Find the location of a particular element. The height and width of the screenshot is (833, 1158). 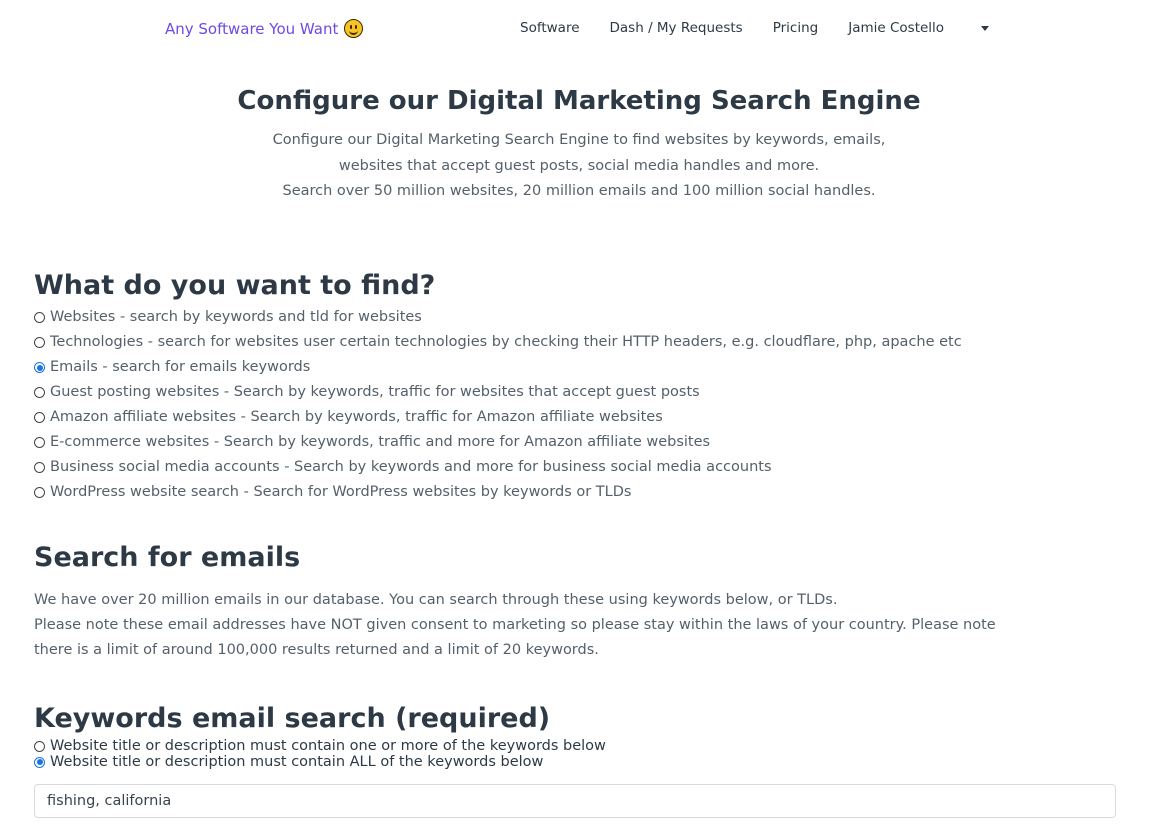

nav-link-dash-requests: Dash / My Requests is located at coordinates (676, 28).